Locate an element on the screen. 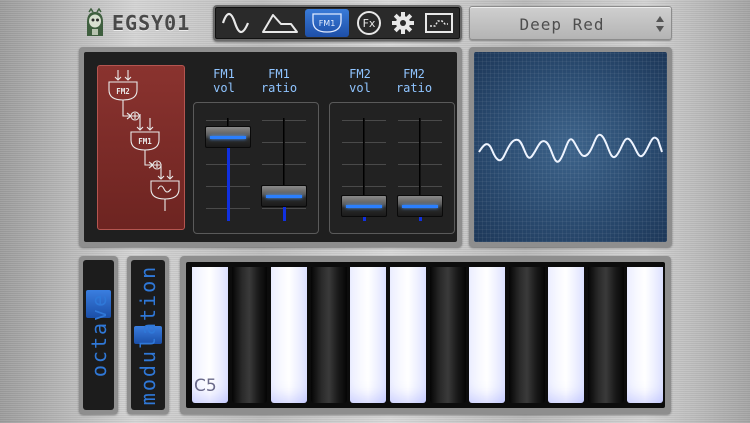  piano-key-g is located at coordinates (487, 335).